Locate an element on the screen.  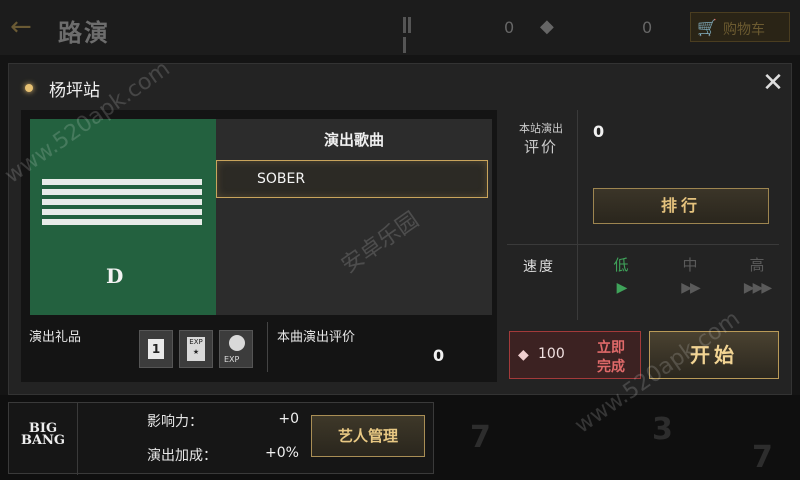
speed-label: 速度 is located at coordinates (539, 267).